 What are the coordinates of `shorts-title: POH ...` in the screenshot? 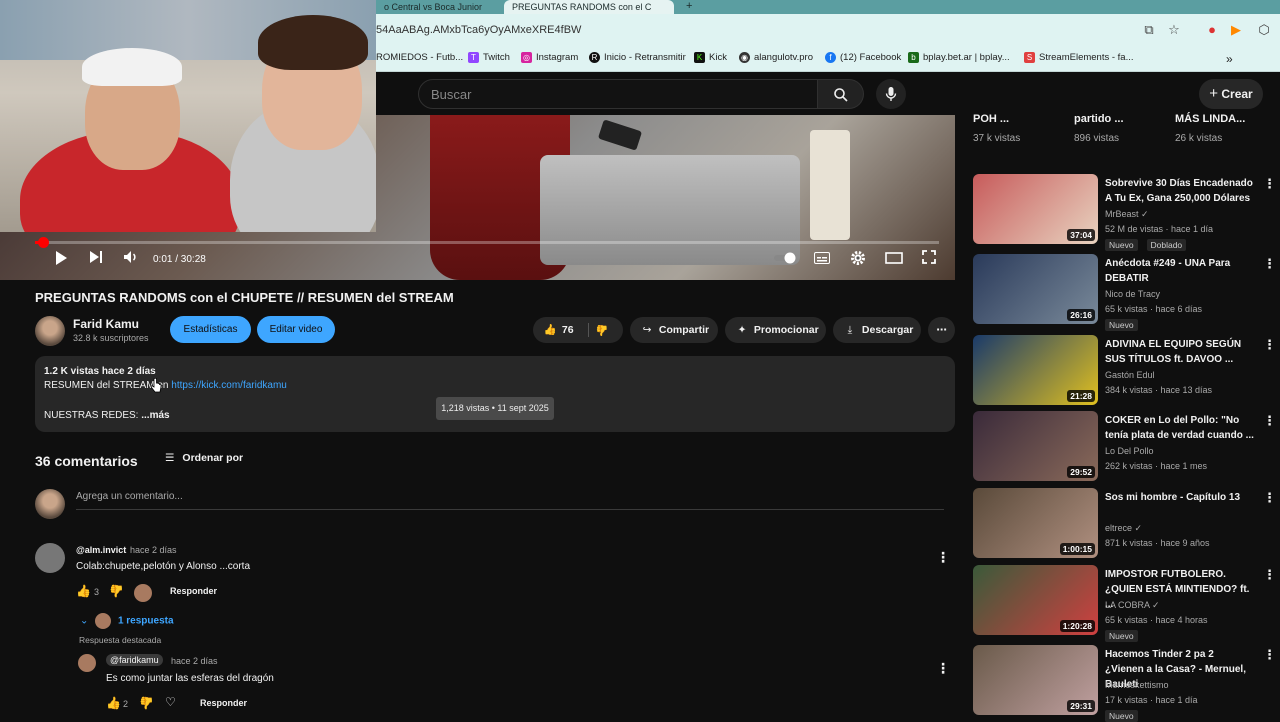 It's located at (991, 119).